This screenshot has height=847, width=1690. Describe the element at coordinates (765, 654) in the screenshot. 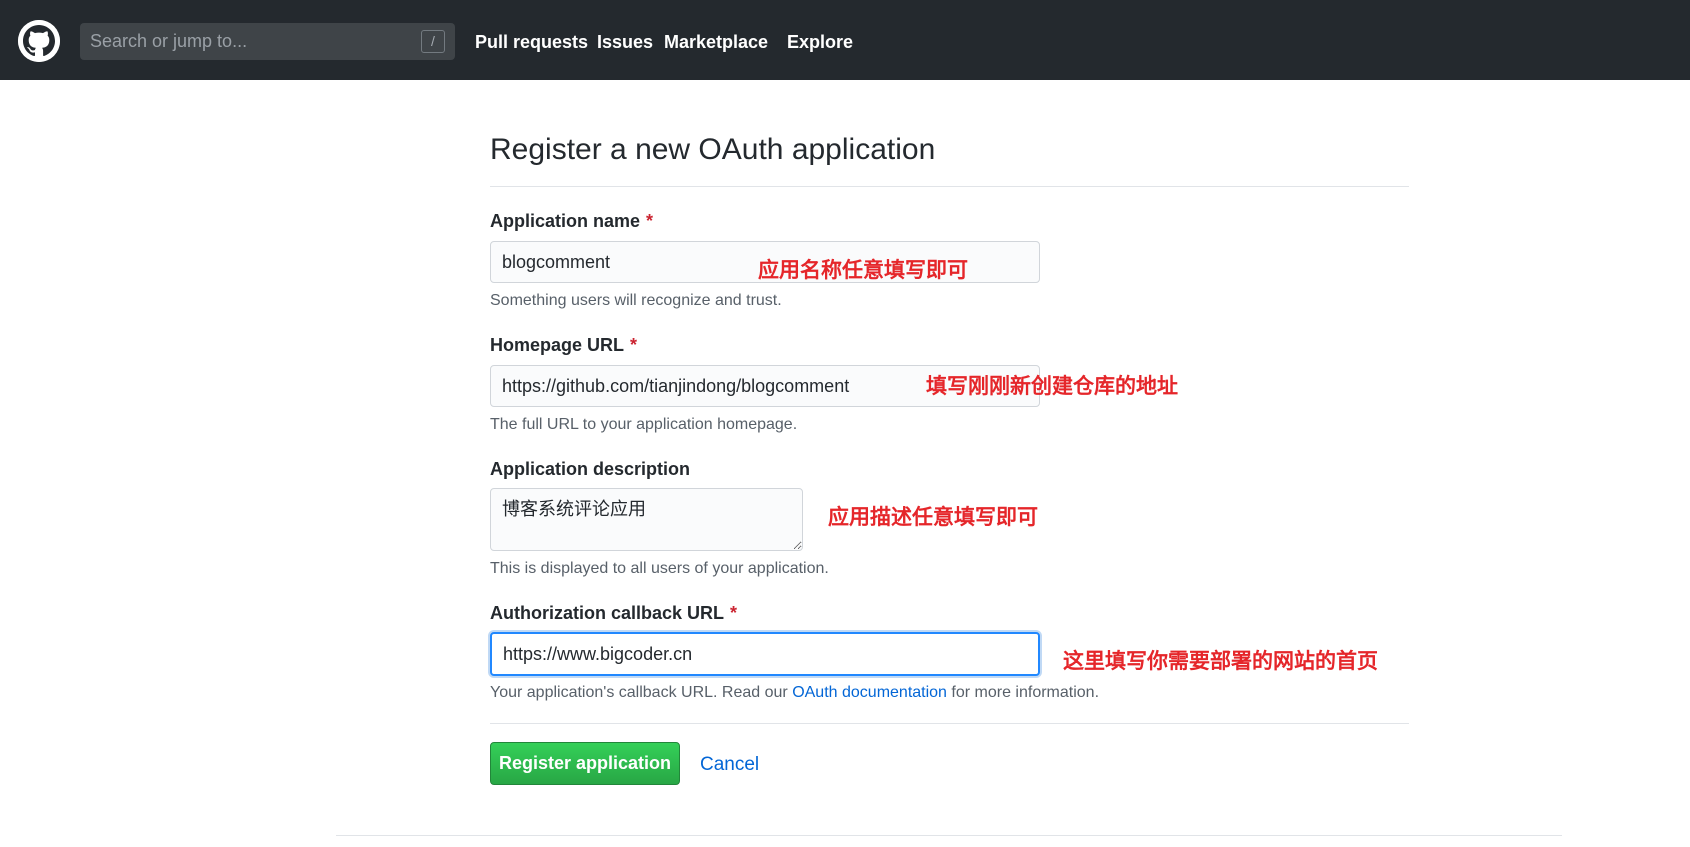

I see `callback-url-input` at that location.